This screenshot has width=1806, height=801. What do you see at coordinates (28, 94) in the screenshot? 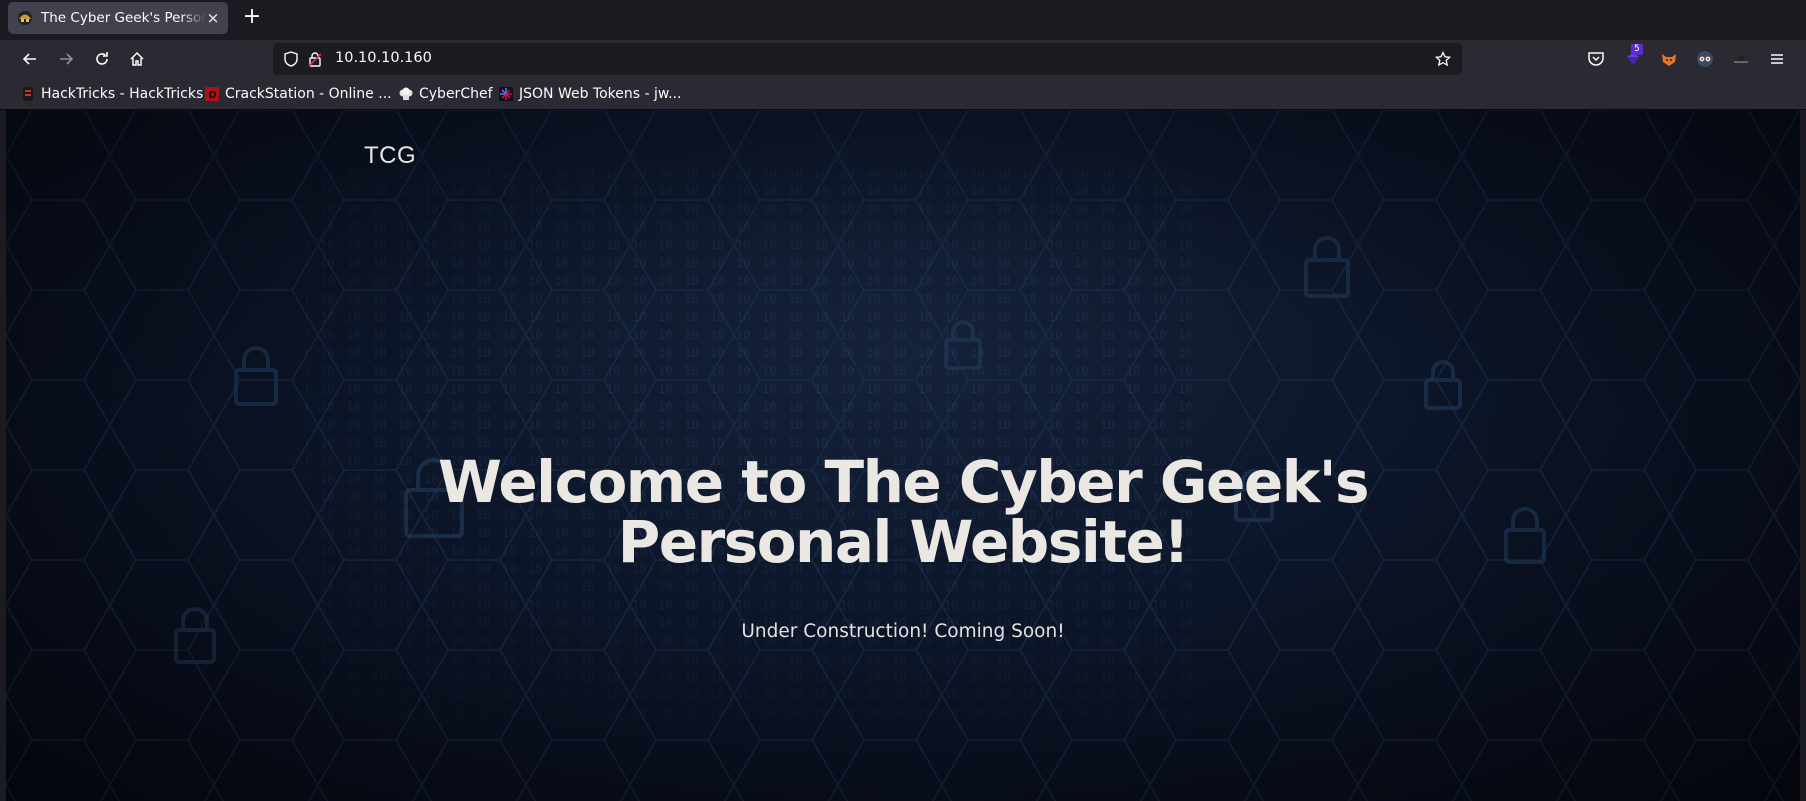
I see `hacktricks-icon` at bounding box center [28, 94].